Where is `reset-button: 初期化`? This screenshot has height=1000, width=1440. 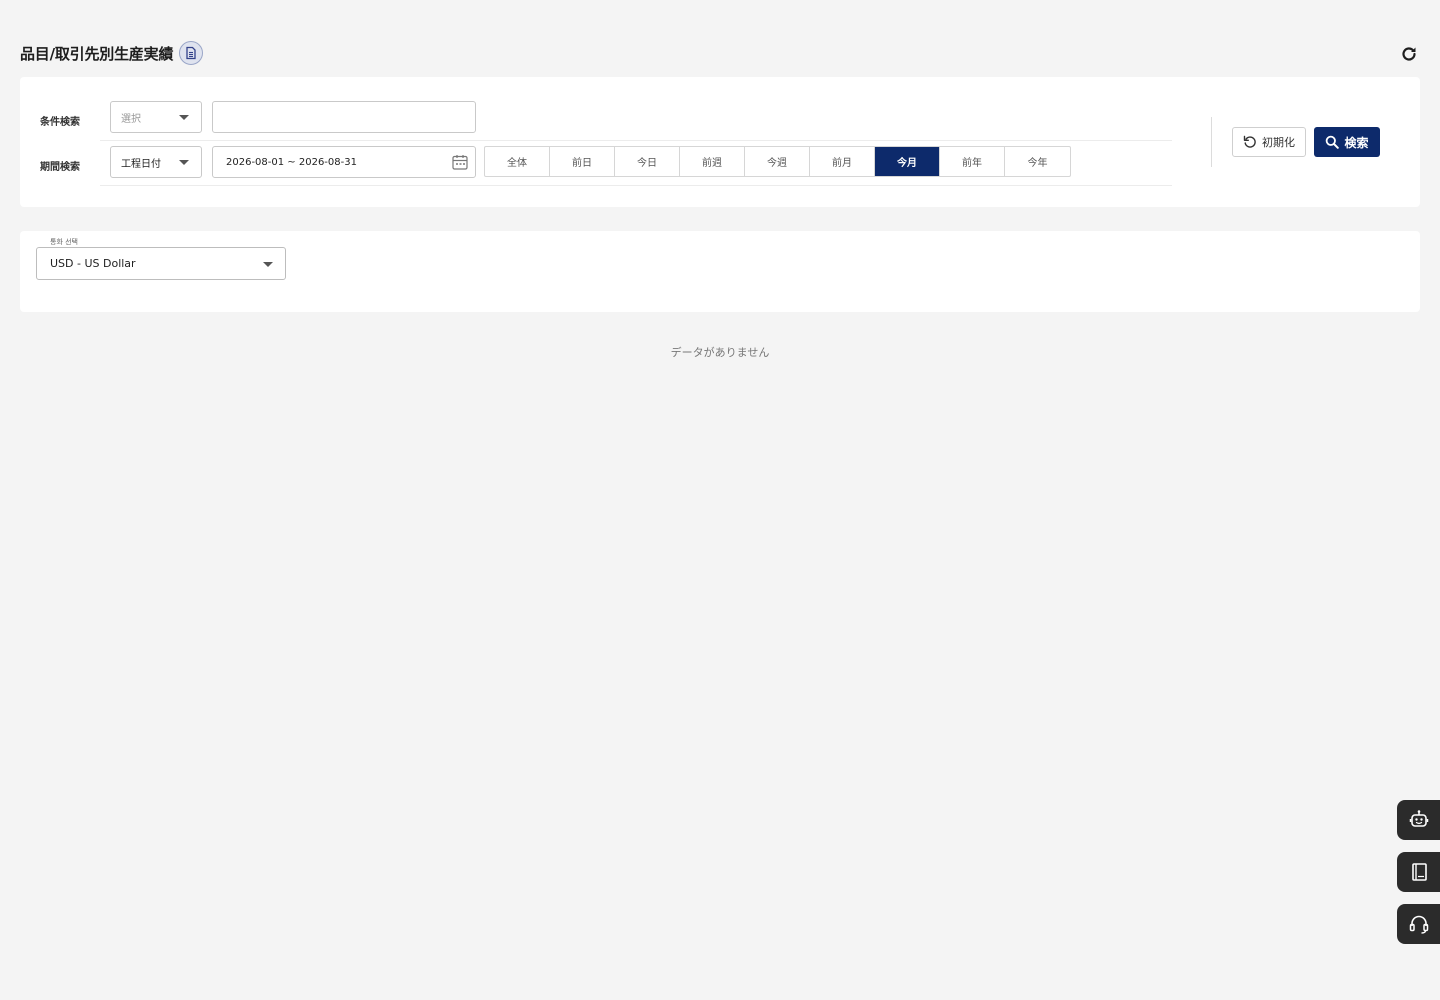
reset-button: 初期化 is located at coordinates (1269, 142).